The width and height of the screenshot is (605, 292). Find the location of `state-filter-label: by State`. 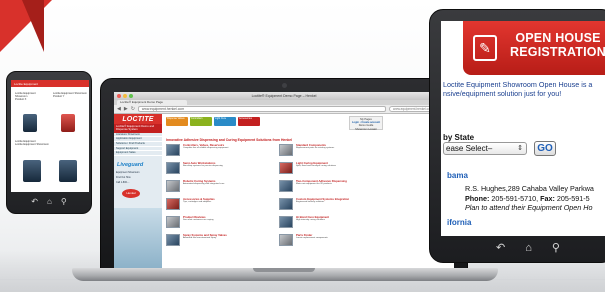

state-filter-label: by State is located at coordinates (459, 137).